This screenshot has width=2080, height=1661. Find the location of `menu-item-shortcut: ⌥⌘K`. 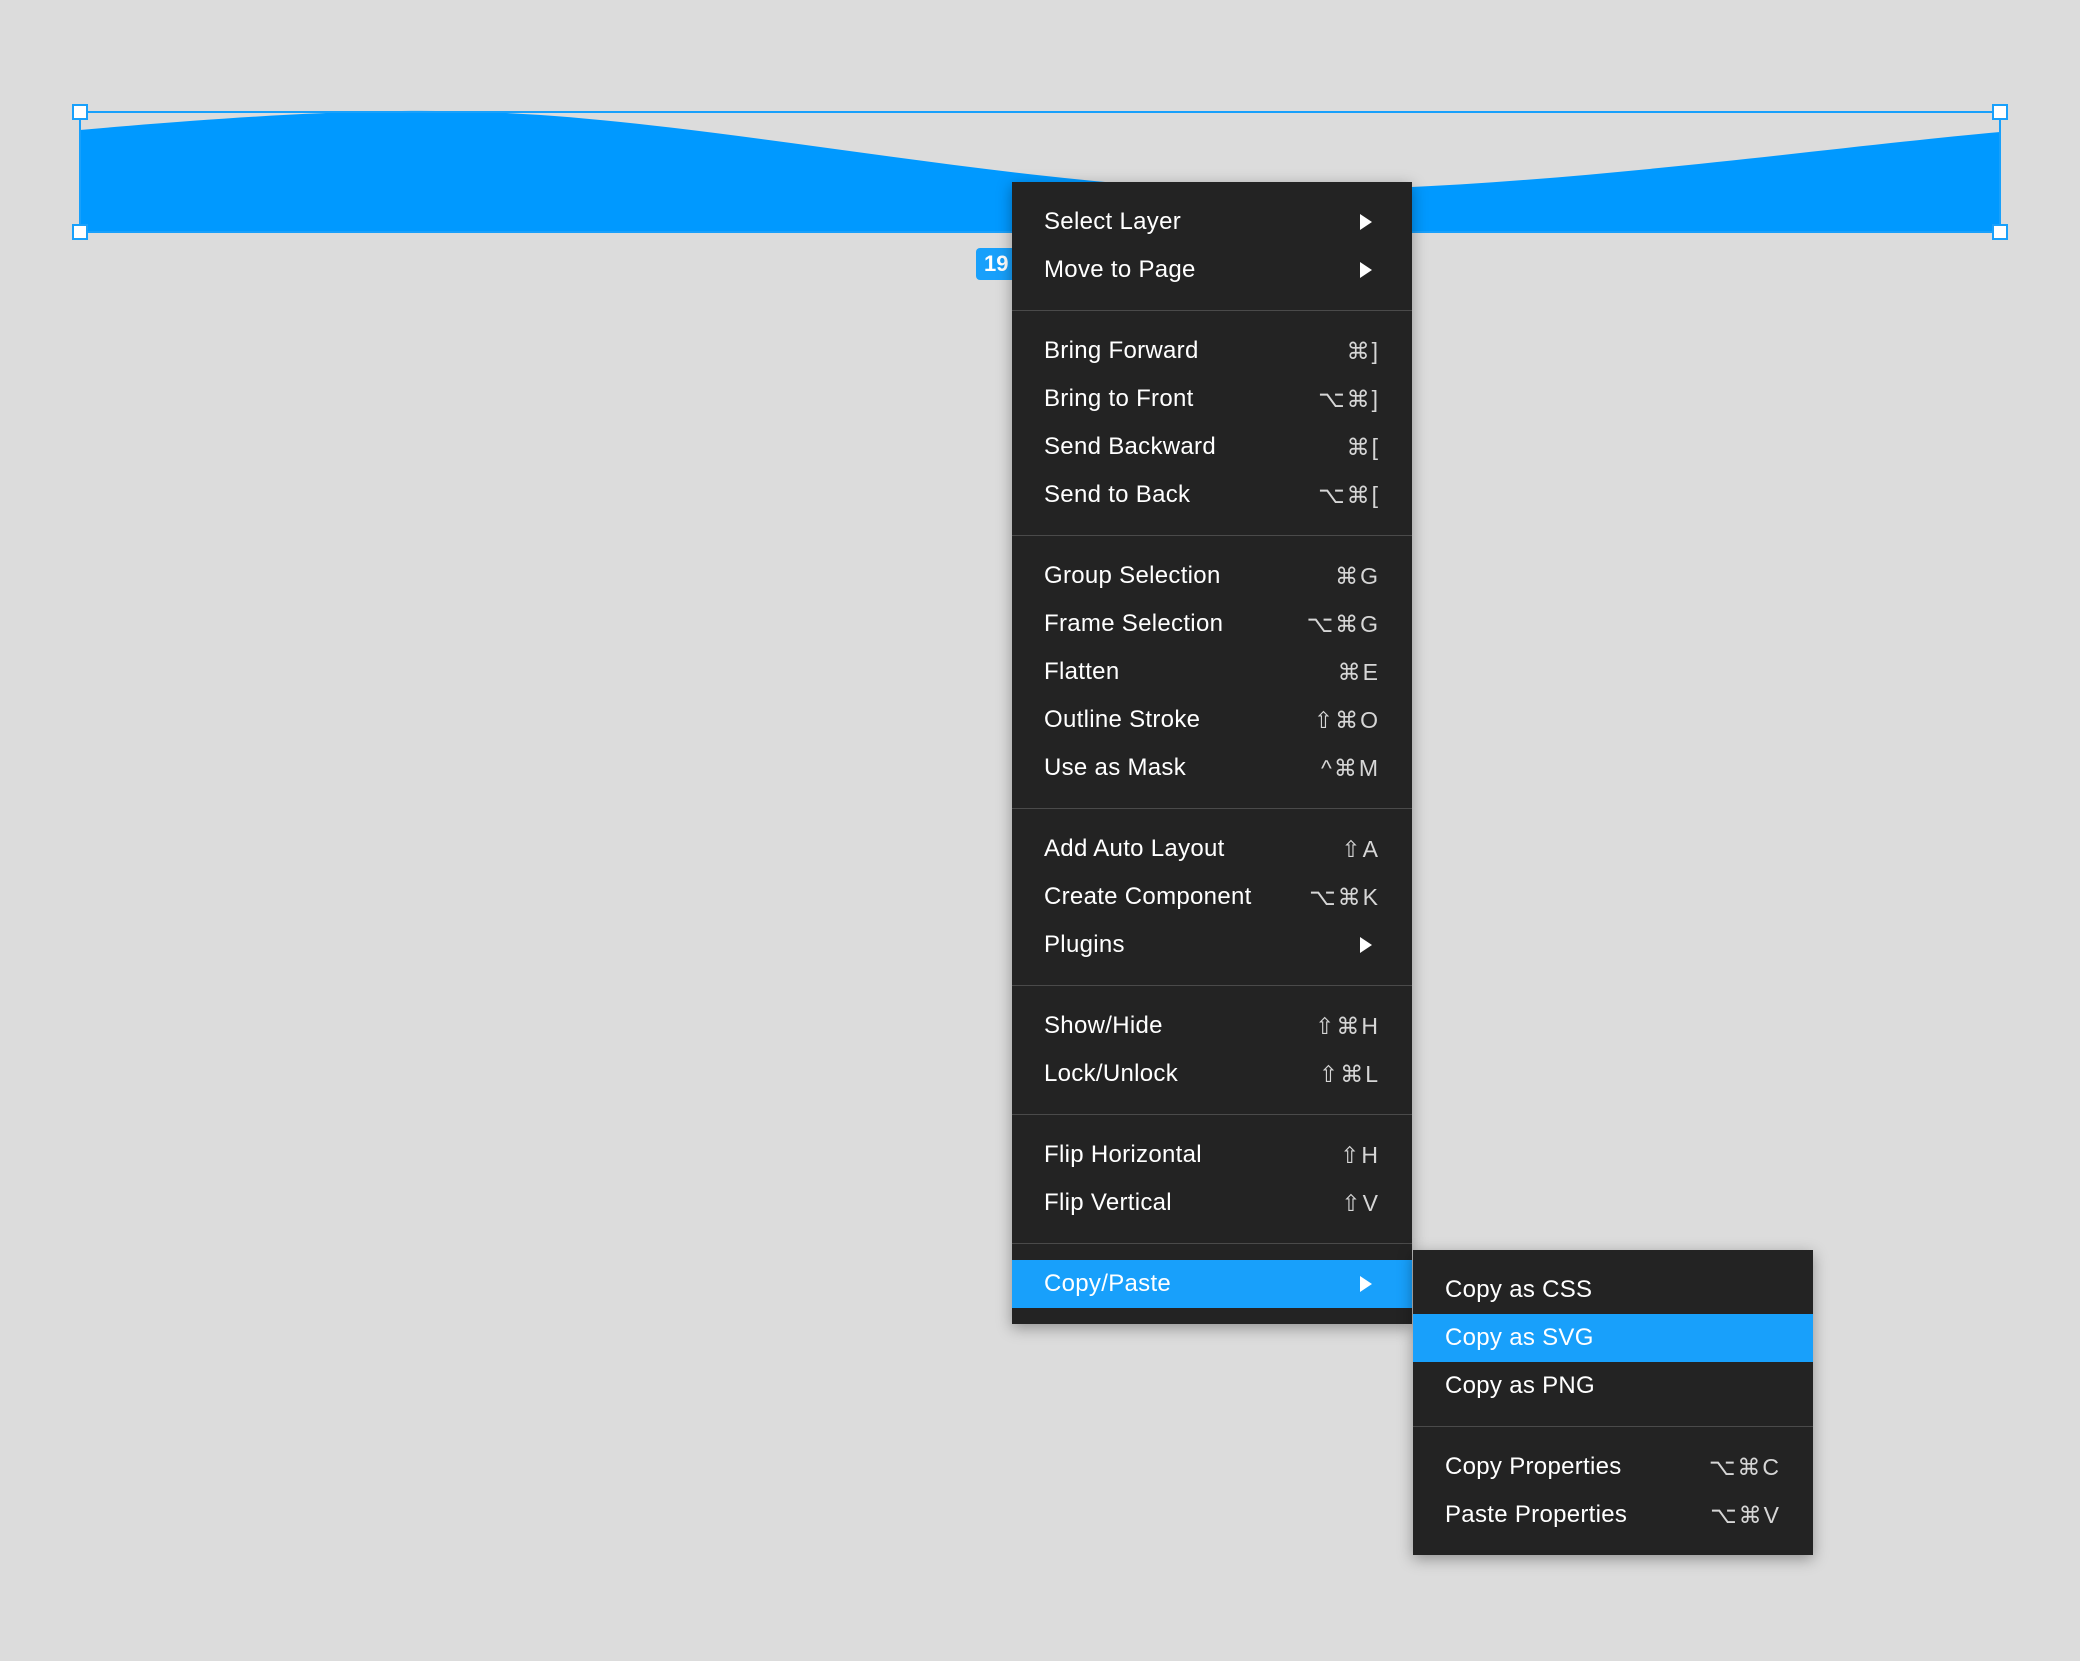

menu-item-shortcut: ⌥⌘K is located at coordinates (1344, 896).